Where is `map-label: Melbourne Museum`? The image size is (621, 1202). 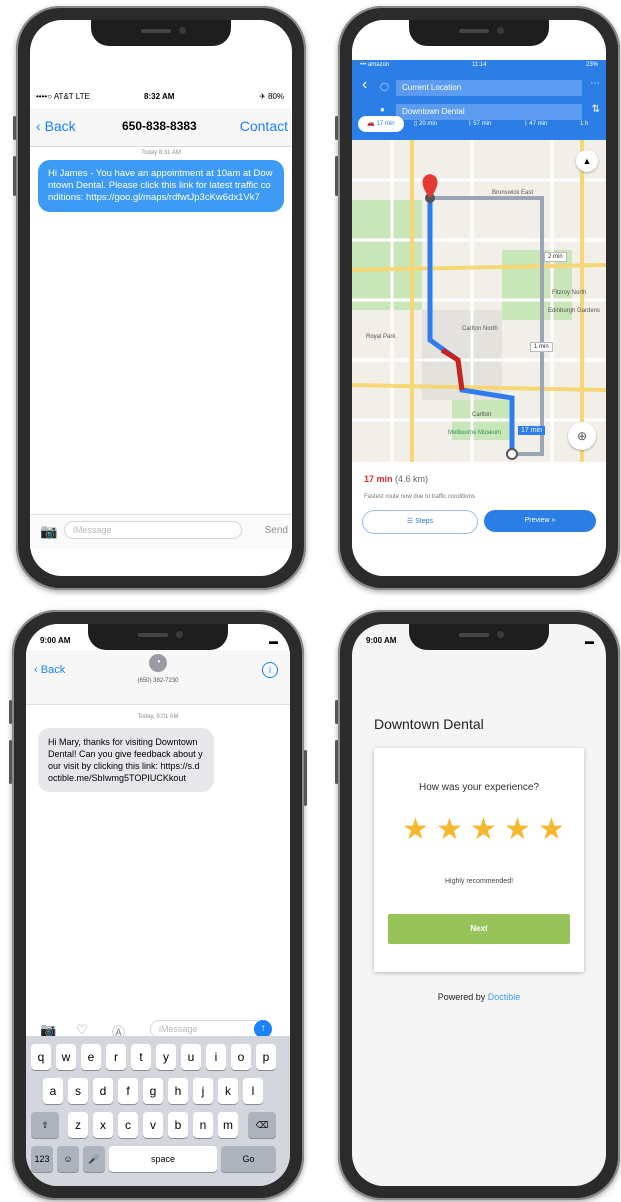 map-label: Melbourne Museum is located at coordinates (475, 433).